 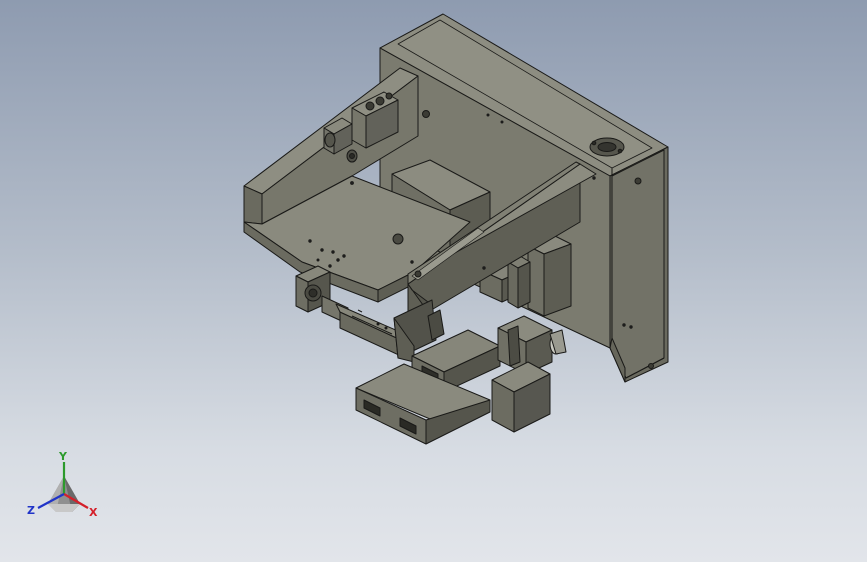 What do you see at coordinates (93, 512) in the screenshot?
I see `x-axis-label: X` at bounding box center [93, 512].